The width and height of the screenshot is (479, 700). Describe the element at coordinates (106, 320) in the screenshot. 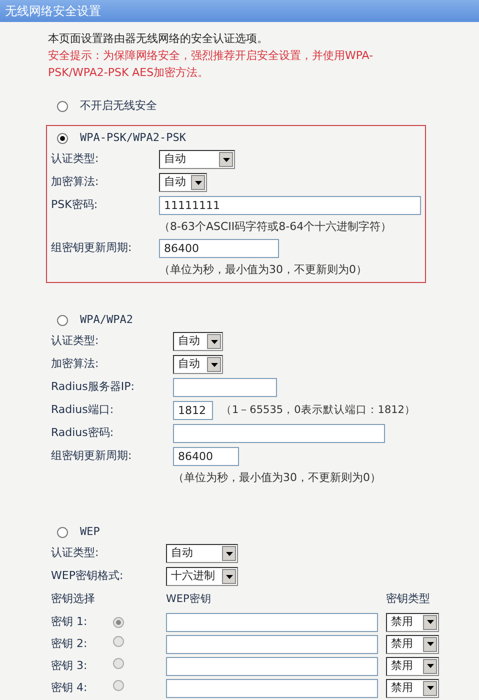

I see `option-label: WPA/WPA2` at that location.